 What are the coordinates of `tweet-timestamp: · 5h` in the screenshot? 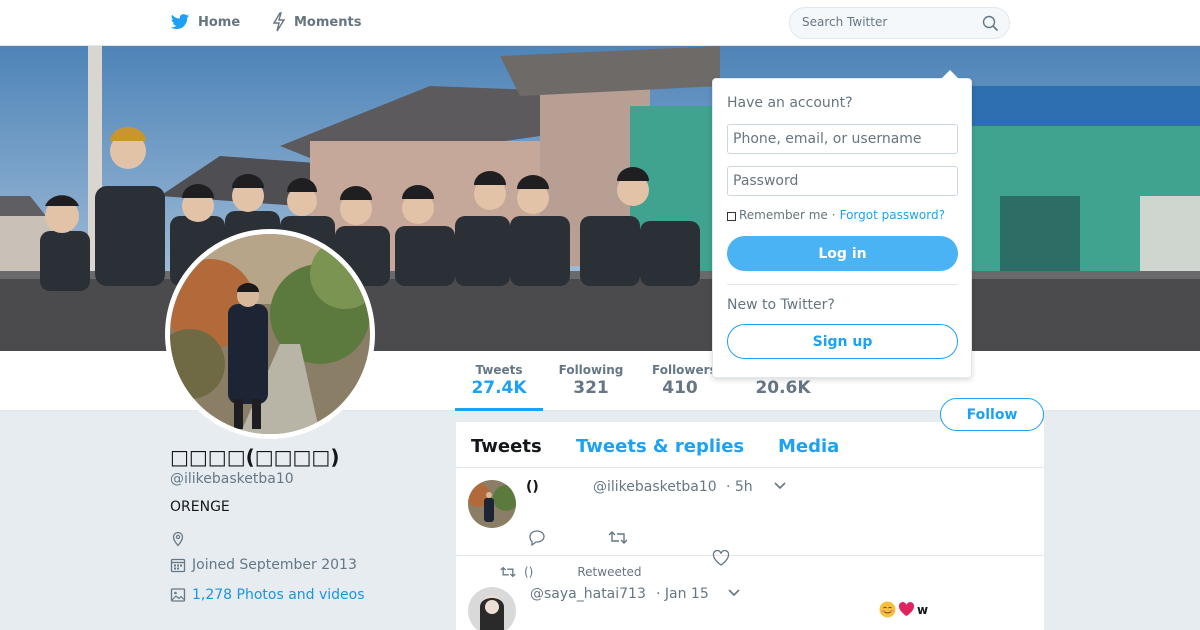 It's located at (739, 487).